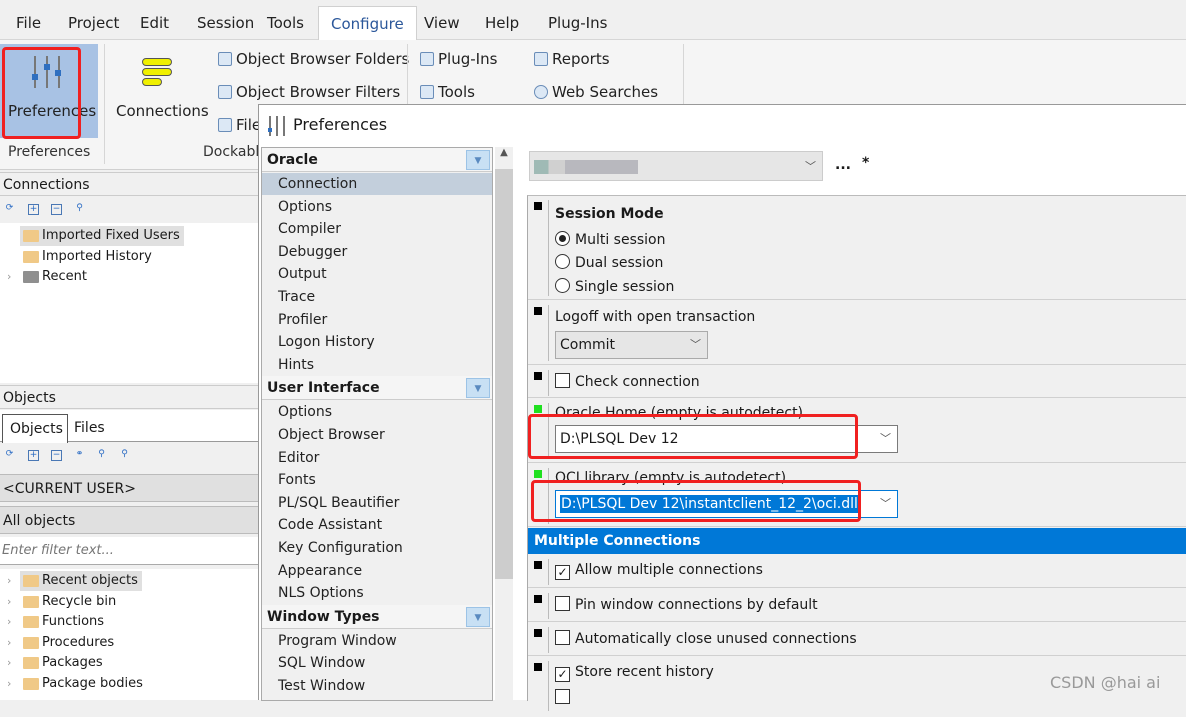 The height and width of the screenshot is (717, 1186). What do you see at coordinates (377, 365) in the screenshot?
I see `category-item: Hints` at bounding box center [377, 365].